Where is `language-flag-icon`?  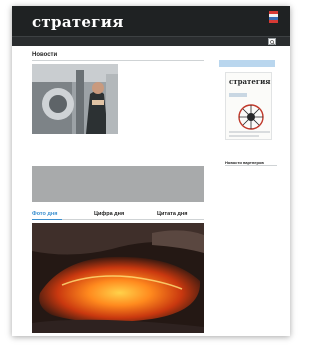
language-flag-icon is located at coordinates (273, 18).